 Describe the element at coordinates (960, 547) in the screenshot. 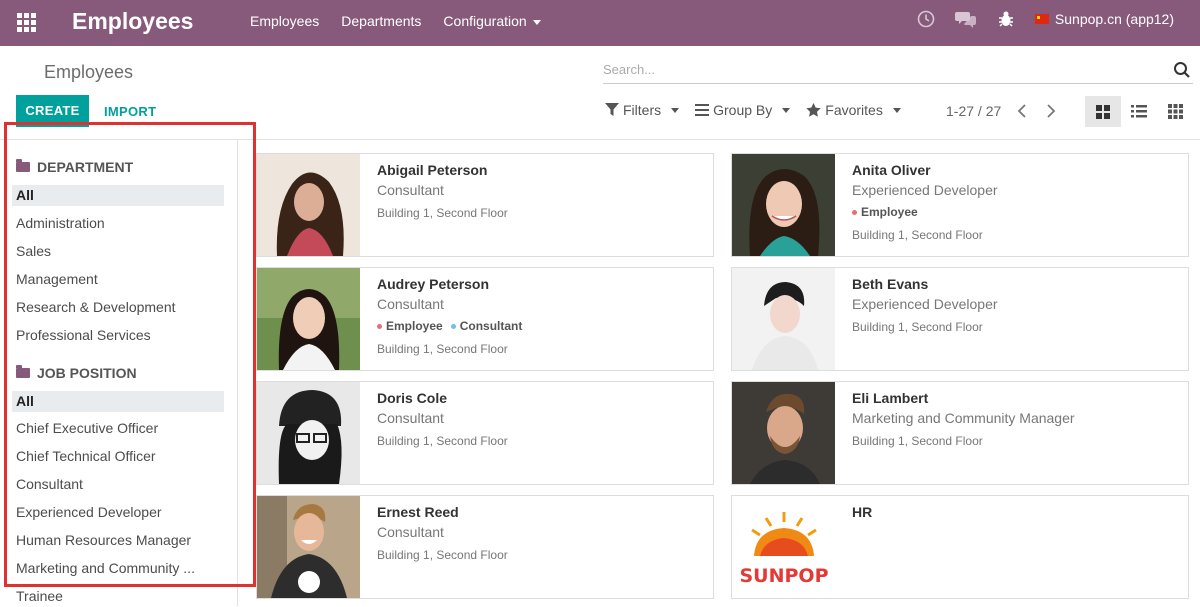

I see `employee-card: SUNPOP HR` at that location.